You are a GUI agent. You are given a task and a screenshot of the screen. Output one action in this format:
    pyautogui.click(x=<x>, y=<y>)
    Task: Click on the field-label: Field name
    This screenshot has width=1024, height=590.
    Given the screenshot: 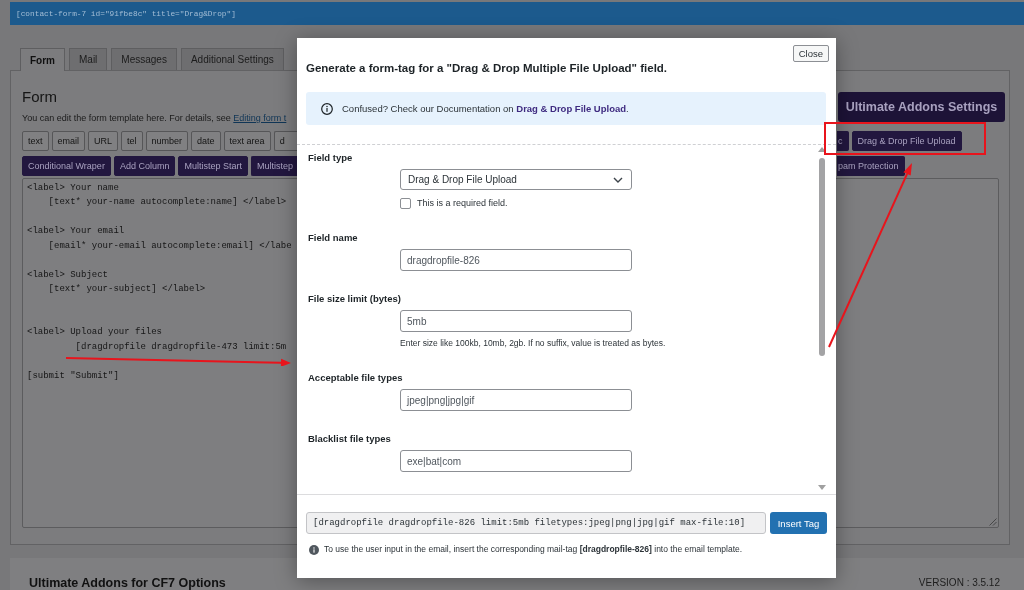 What is the action you would take?
    pyautogui.click(x=333, y=237)
    